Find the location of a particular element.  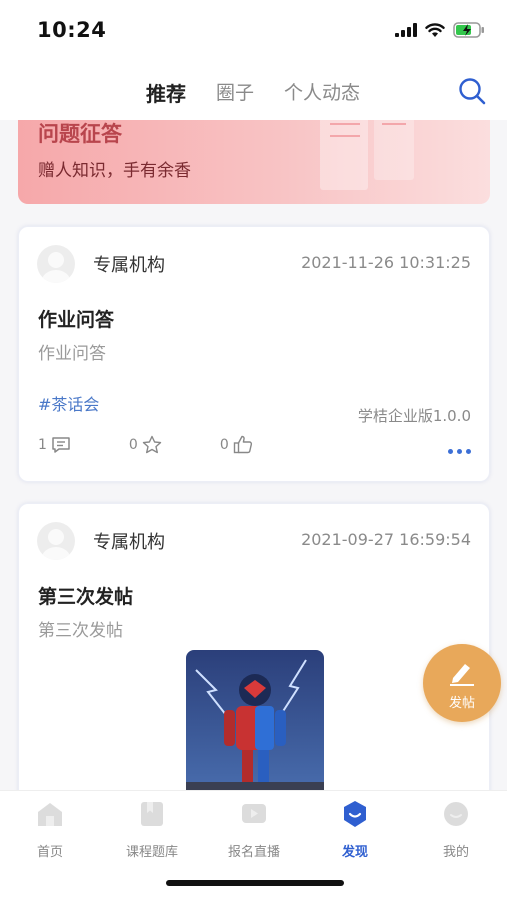

post-hashtag: #茶话会 is located at coordinates (68, 403).